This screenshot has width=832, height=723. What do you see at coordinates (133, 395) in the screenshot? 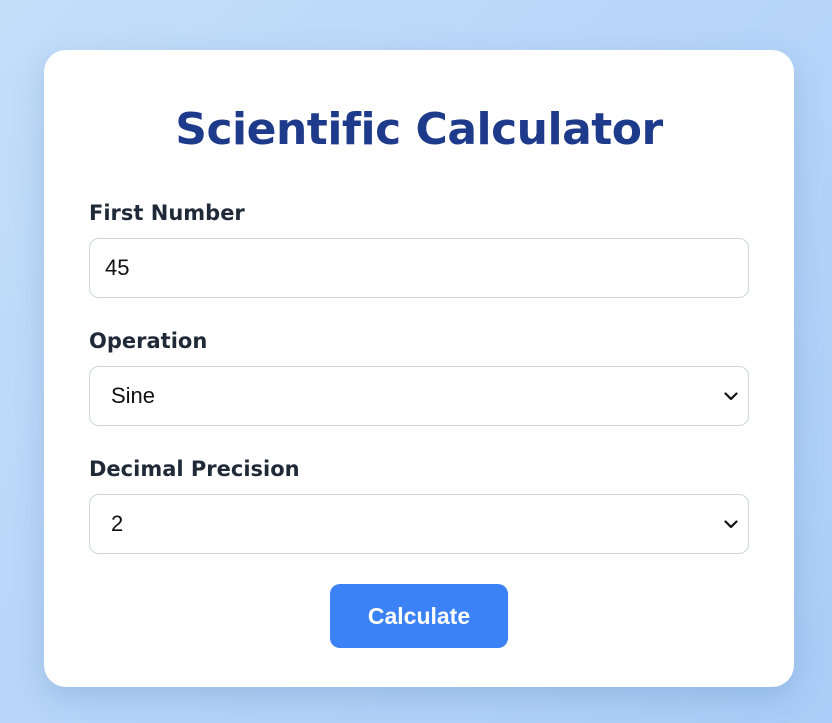
I see `operation-selected-value: Sine` at bounding box center [133, 395].